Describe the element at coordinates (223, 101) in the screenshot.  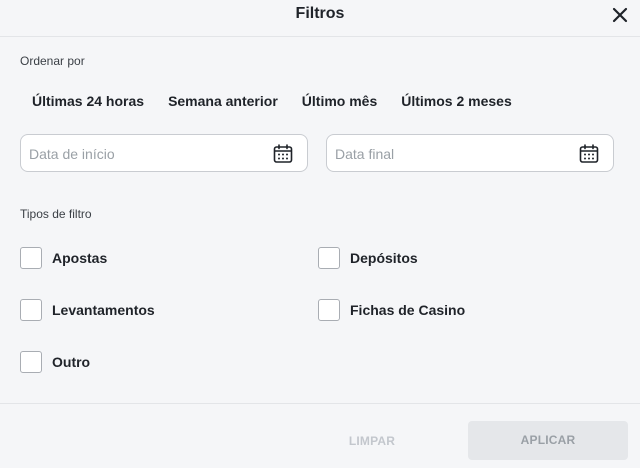
I see `period-last-week: Semana anterior` at that location.